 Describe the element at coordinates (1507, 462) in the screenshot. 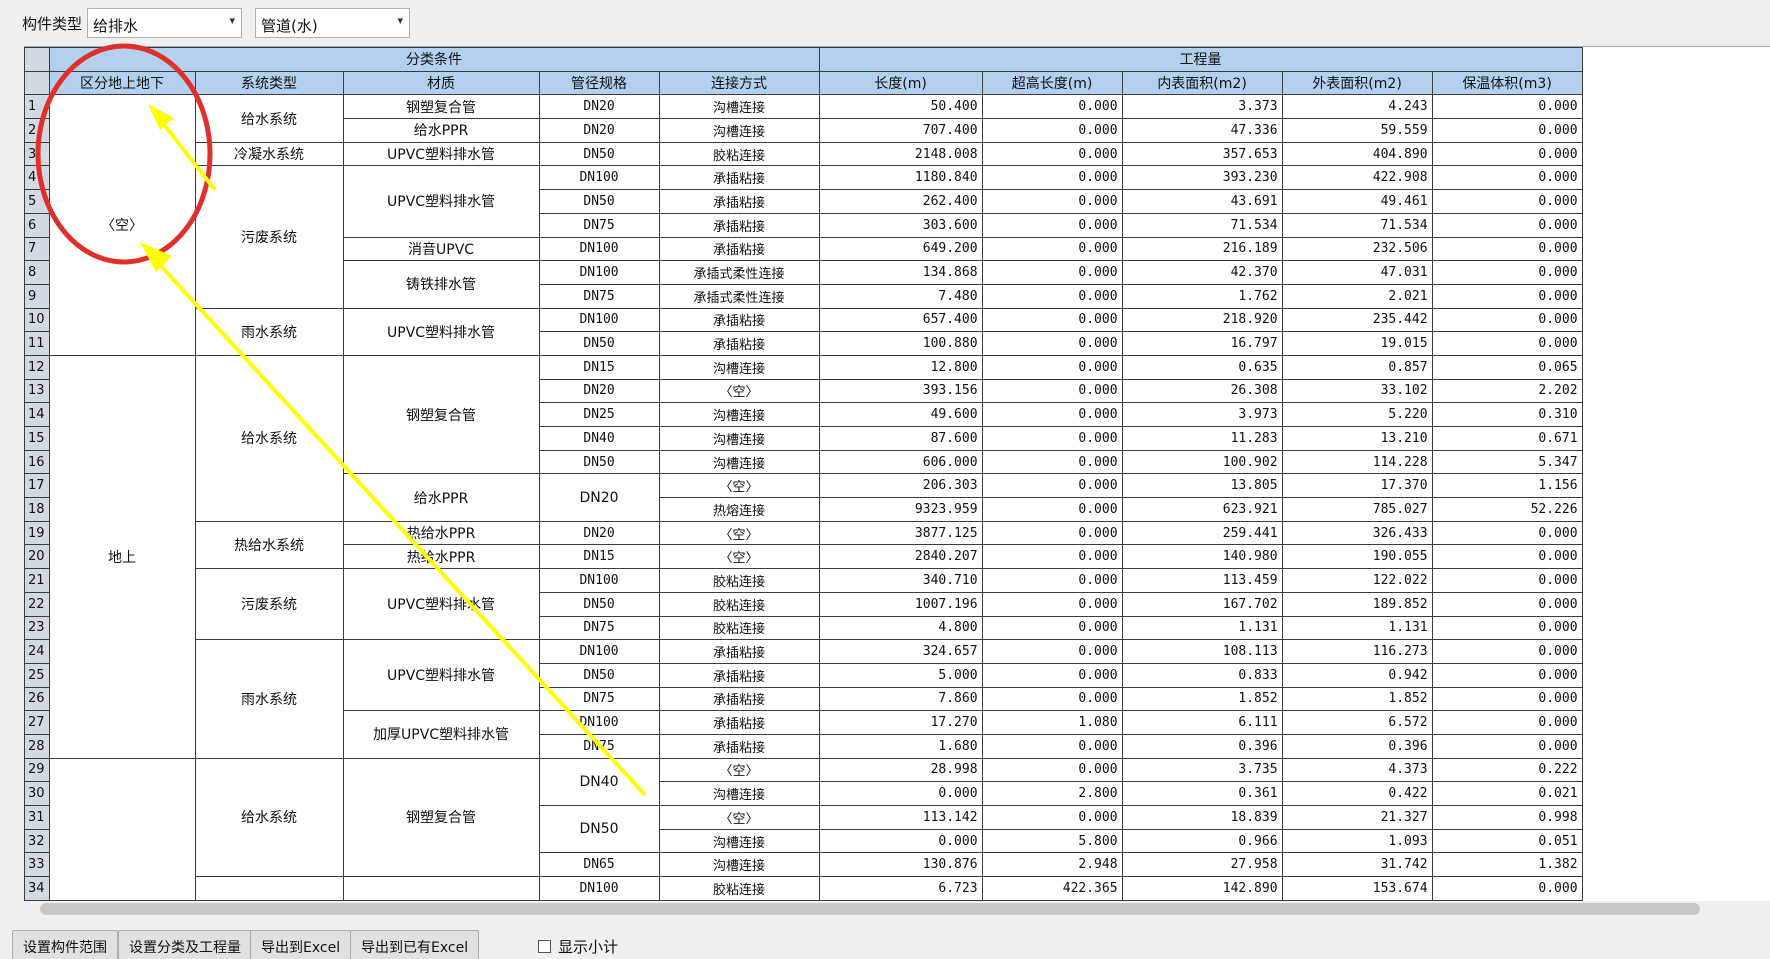

I see `cell-quantity: 5.347` at that location.